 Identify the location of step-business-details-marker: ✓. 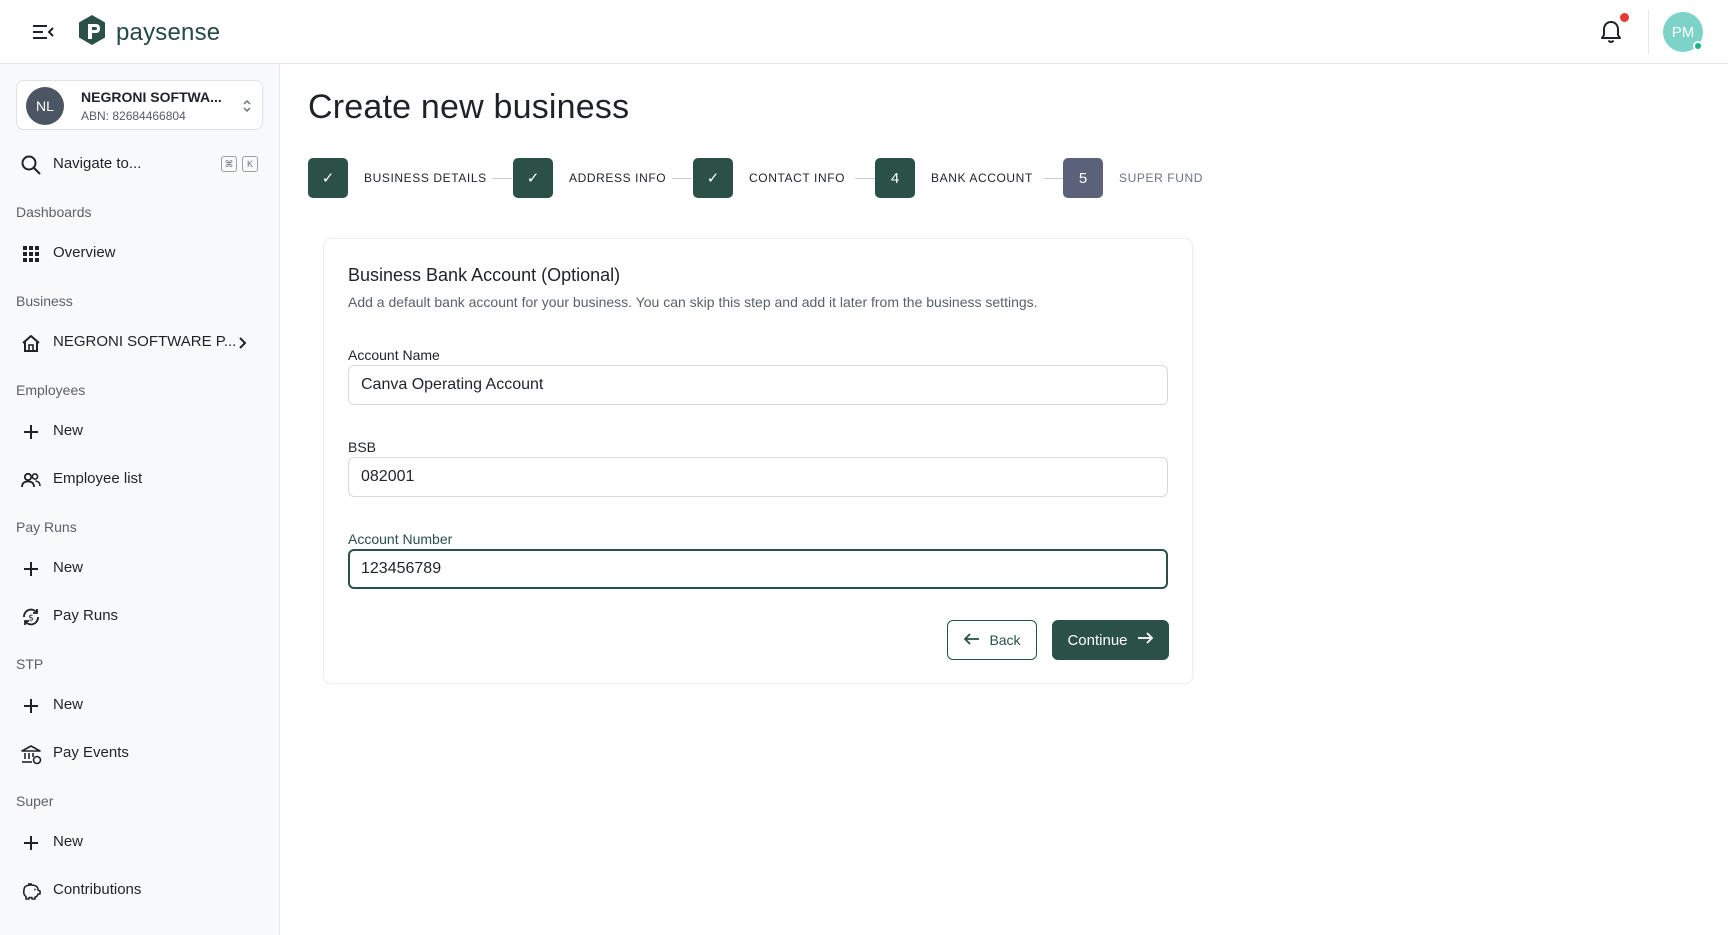
(328, 178).